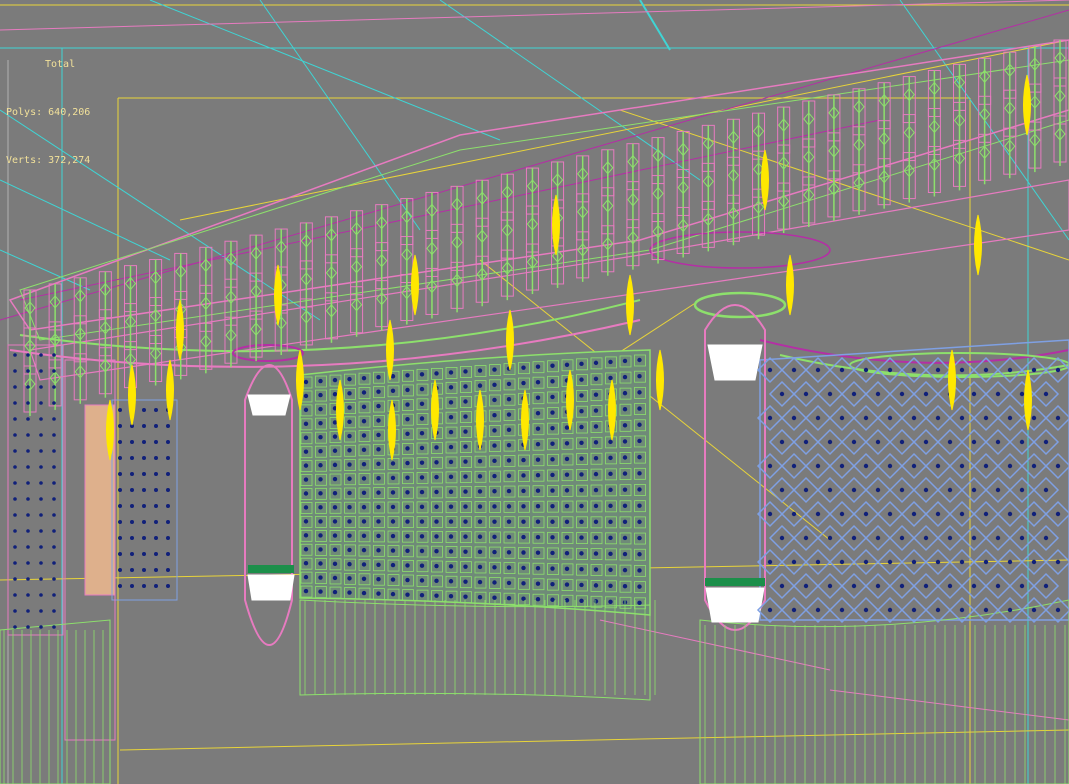 The height and width of the screenshot is (784, 1069). I want to click on lamp-column-left, so click(269, 505).